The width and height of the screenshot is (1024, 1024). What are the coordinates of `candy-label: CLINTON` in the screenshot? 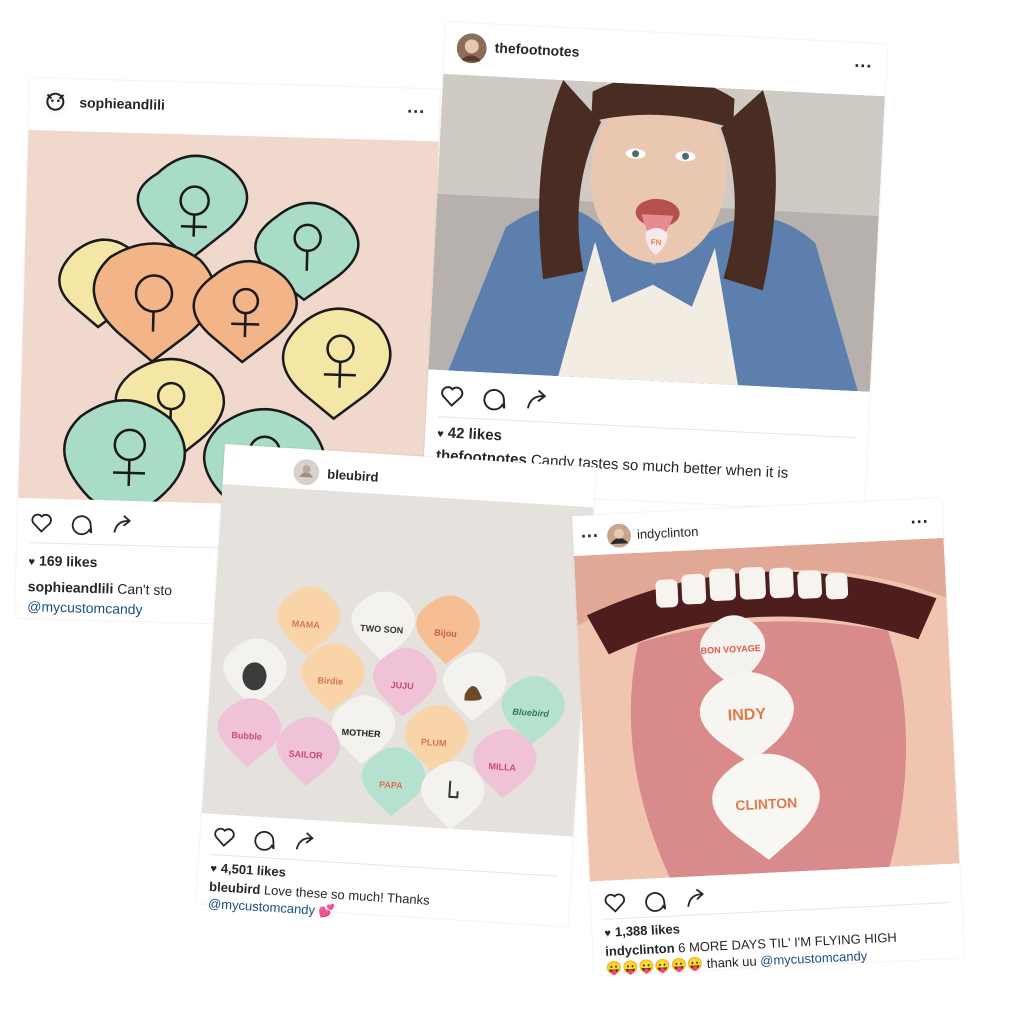 It's located at (766, 803).